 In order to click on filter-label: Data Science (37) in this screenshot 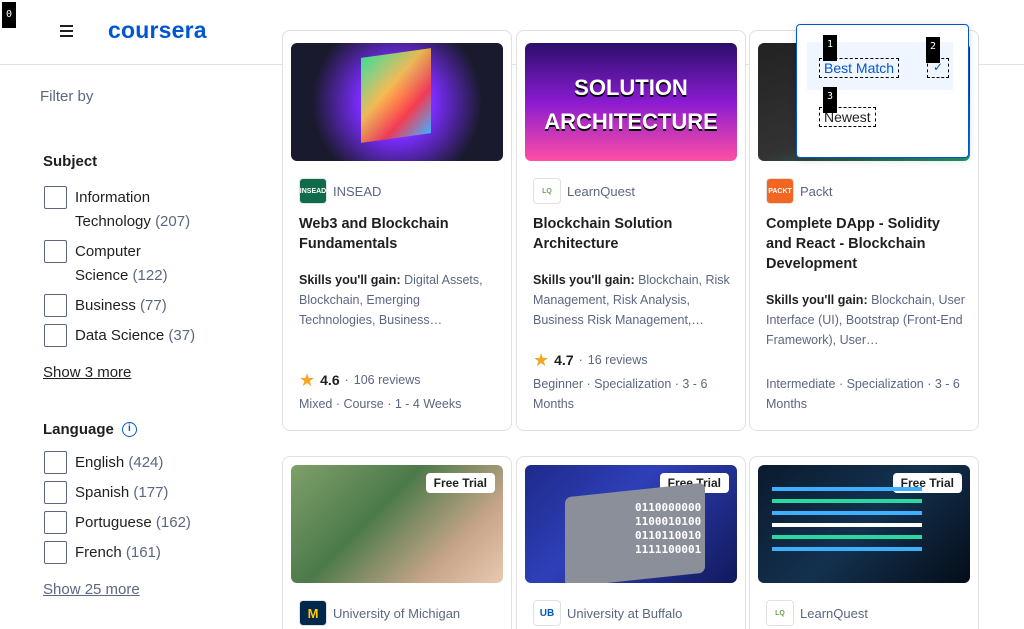, I will do `click(135, 335)`.